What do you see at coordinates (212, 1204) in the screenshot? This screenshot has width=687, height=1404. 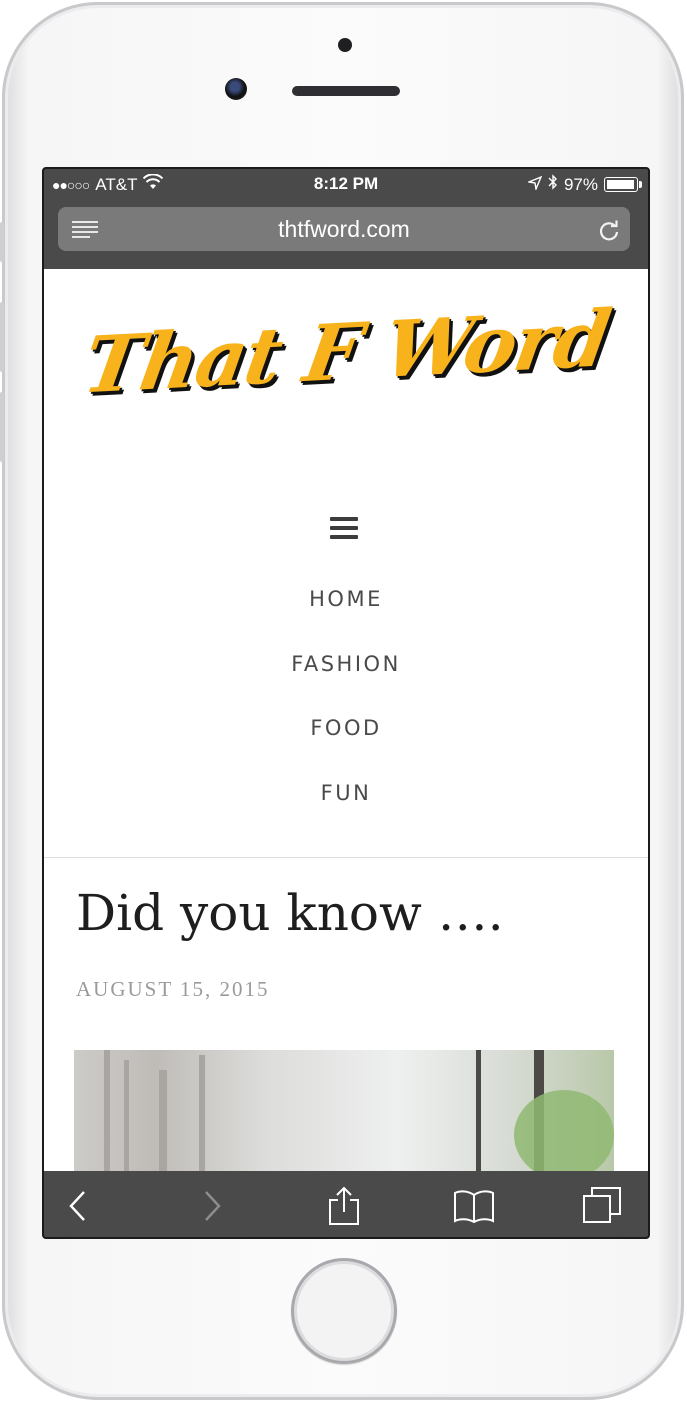 I see `forward-chevron-icon` at bounding box center [212, 1204].